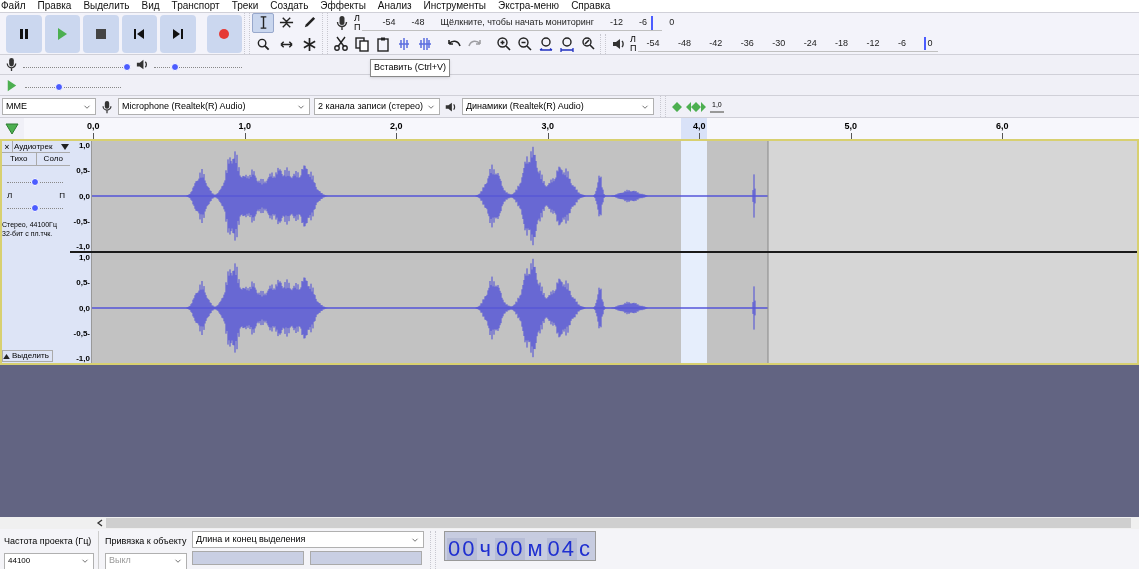  Describe the element at coordinates (224, 33) in the screenshot. I see `record-button` at that location.